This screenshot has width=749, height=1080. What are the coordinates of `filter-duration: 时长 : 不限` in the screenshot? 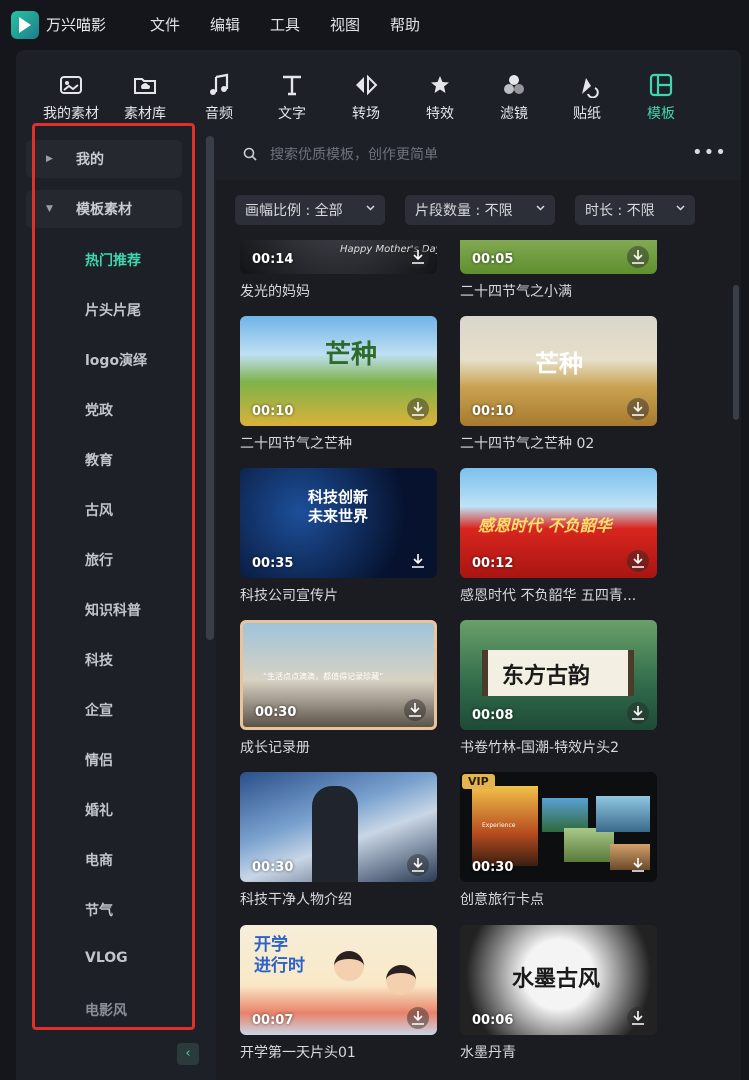 It's located at (635, 210).